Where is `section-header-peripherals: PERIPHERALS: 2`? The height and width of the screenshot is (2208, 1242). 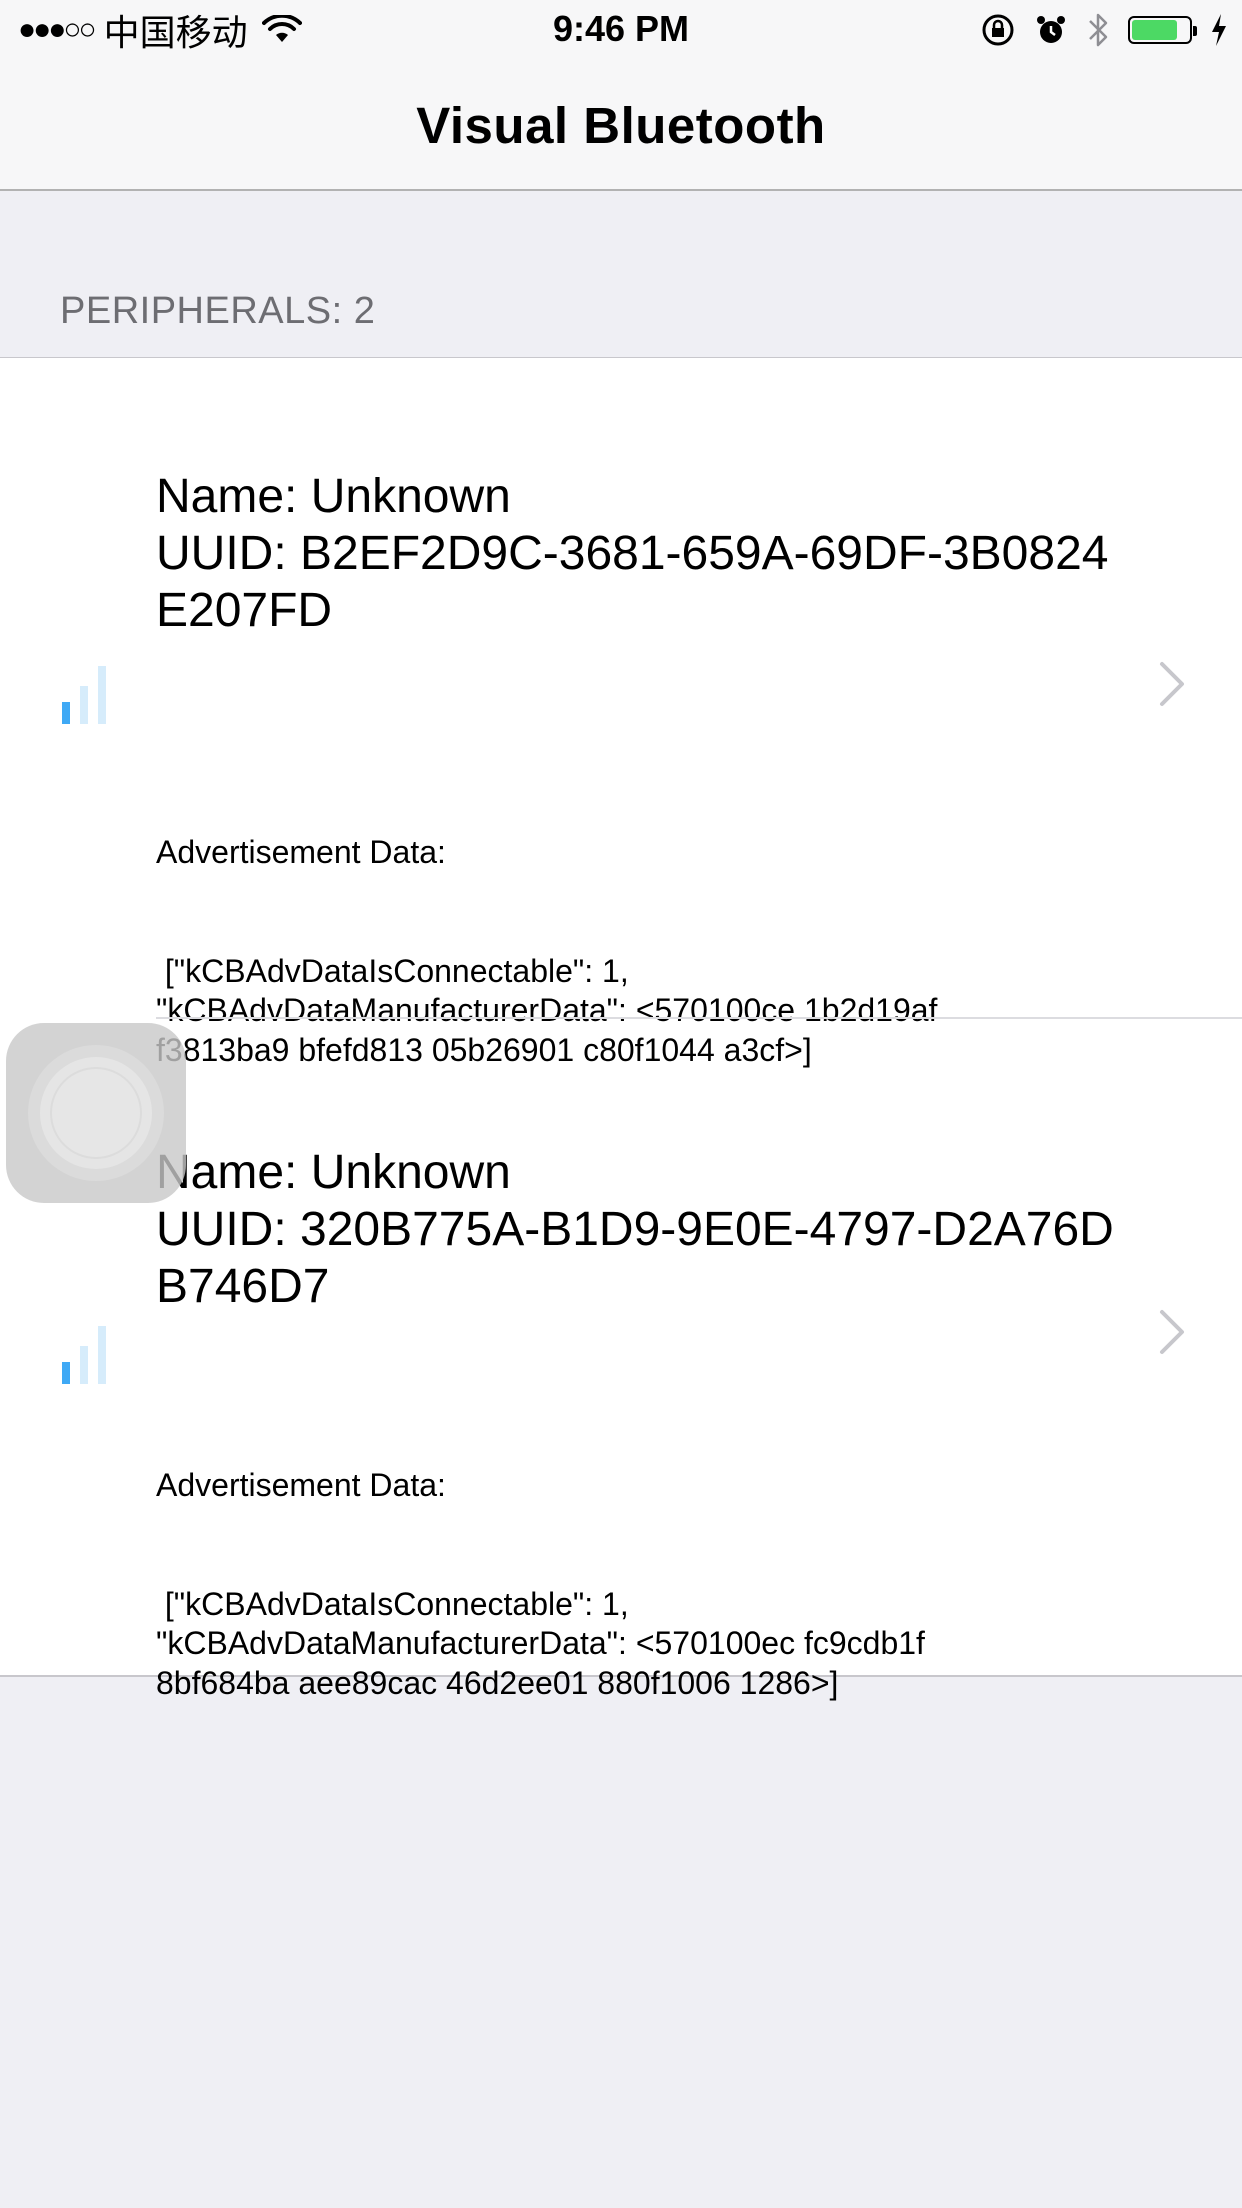
section-header-peripherals: PERIPHERALS: 2 is located at coordinates (218, 311).